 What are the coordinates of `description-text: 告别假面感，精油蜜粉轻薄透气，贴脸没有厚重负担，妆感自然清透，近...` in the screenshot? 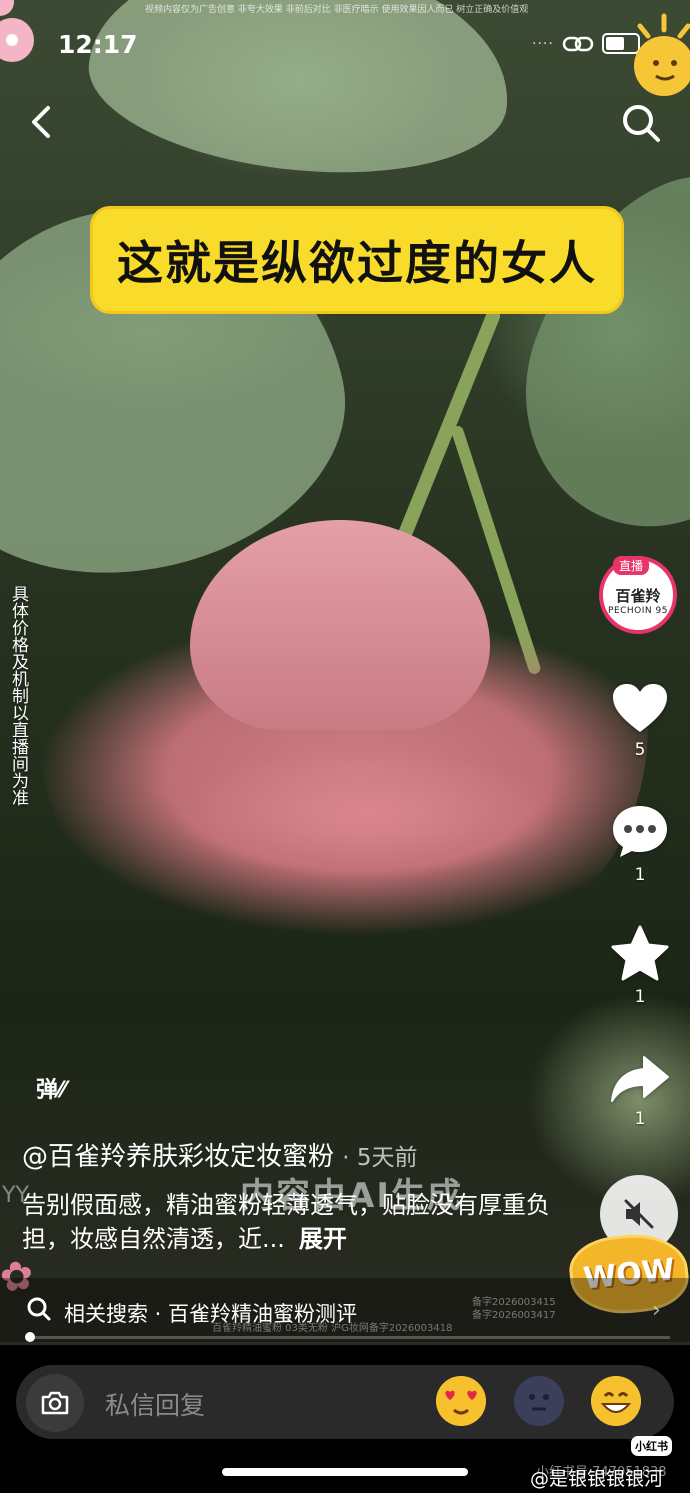 It's located at (286, 1222).